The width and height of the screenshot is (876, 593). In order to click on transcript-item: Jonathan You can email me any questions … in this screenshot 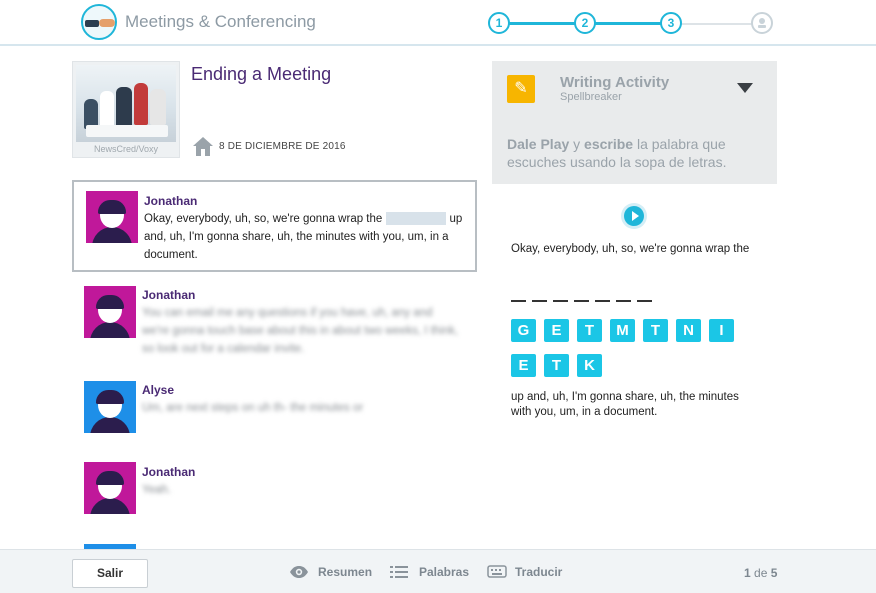, I will do `click(274, 320)`.